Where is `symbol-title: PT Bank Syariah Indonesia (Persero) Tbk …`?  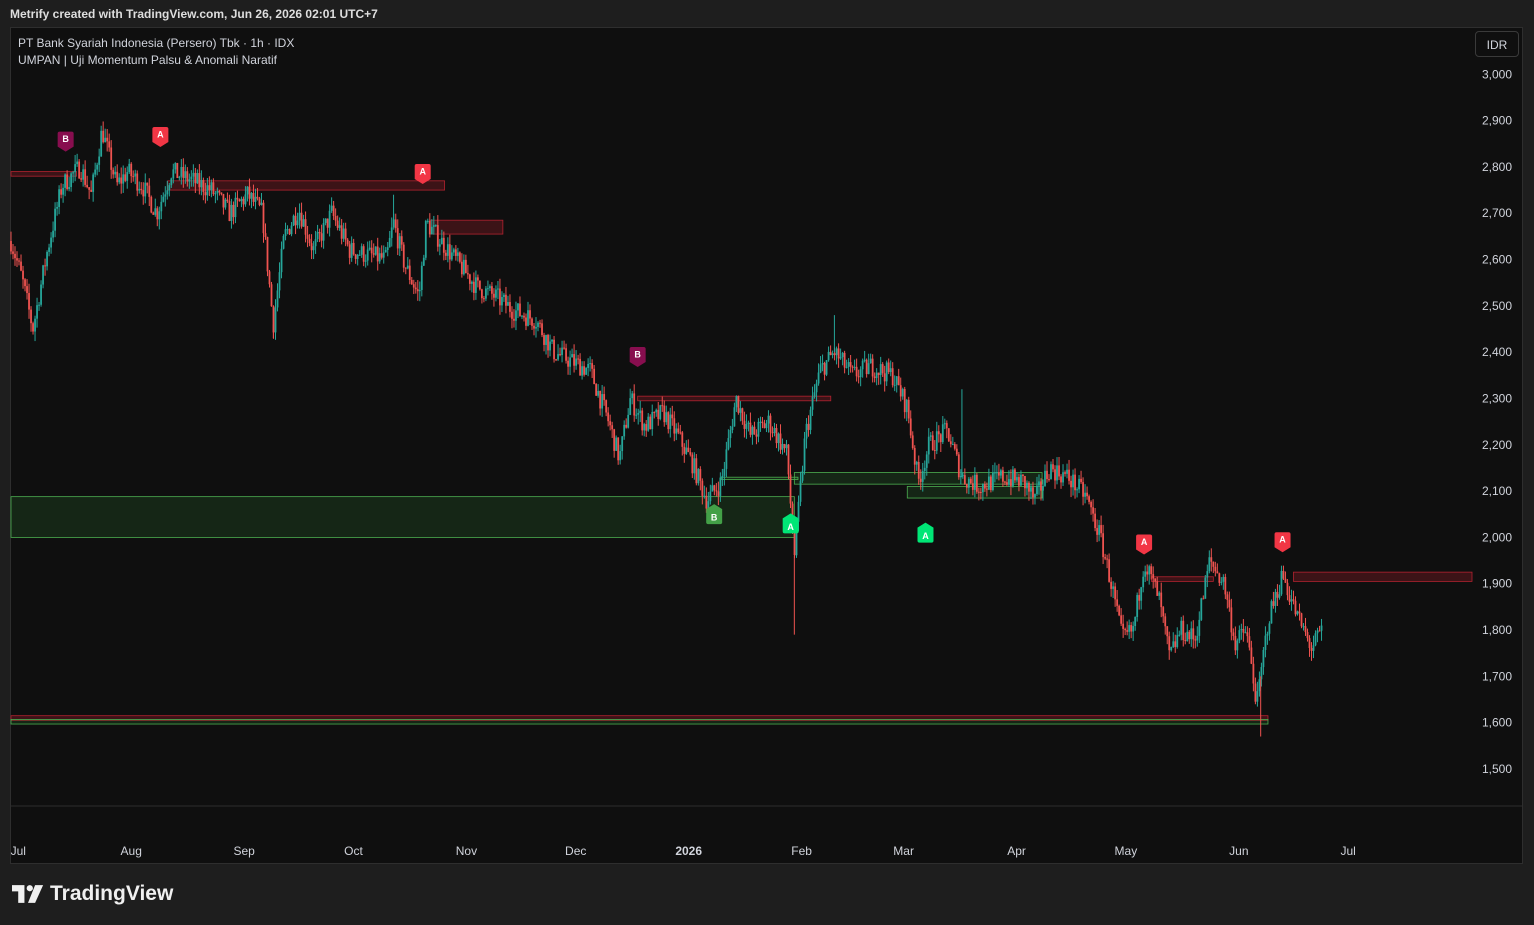
symbol-title: PT Bank Syariah Indonesia (Persero) Tbk … is located at coordinates (156, 43).